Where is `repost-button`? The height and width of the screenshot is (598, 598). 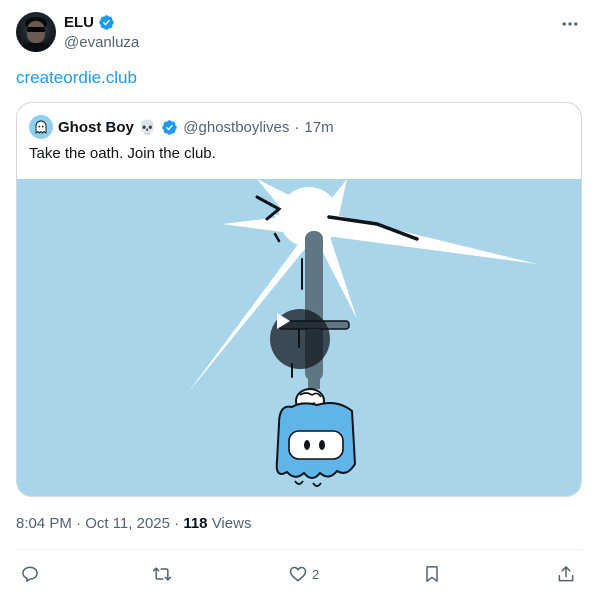 repost-button is located at coordinates (164, 574).